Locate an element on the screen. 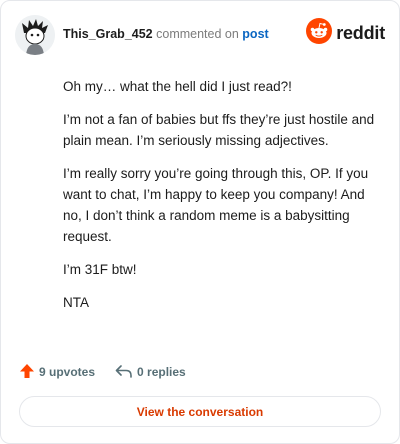  action-text: commented on is located at coordinates (197, 34).